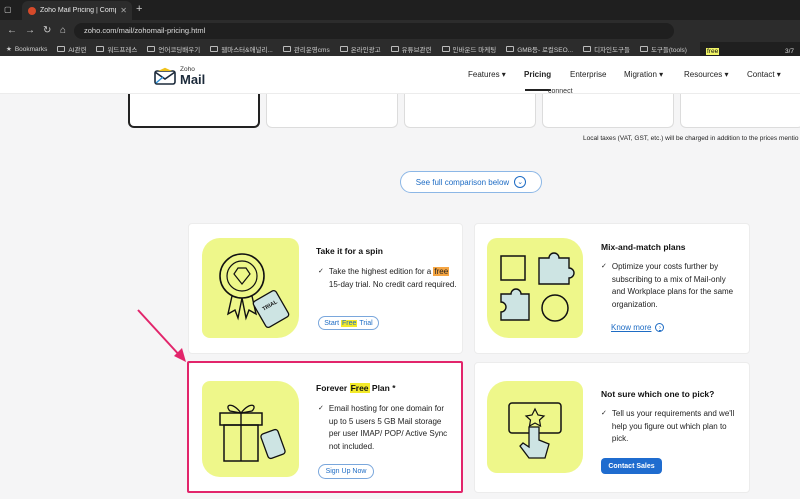  I want to click on tap-star-icon, so click(535, 430).